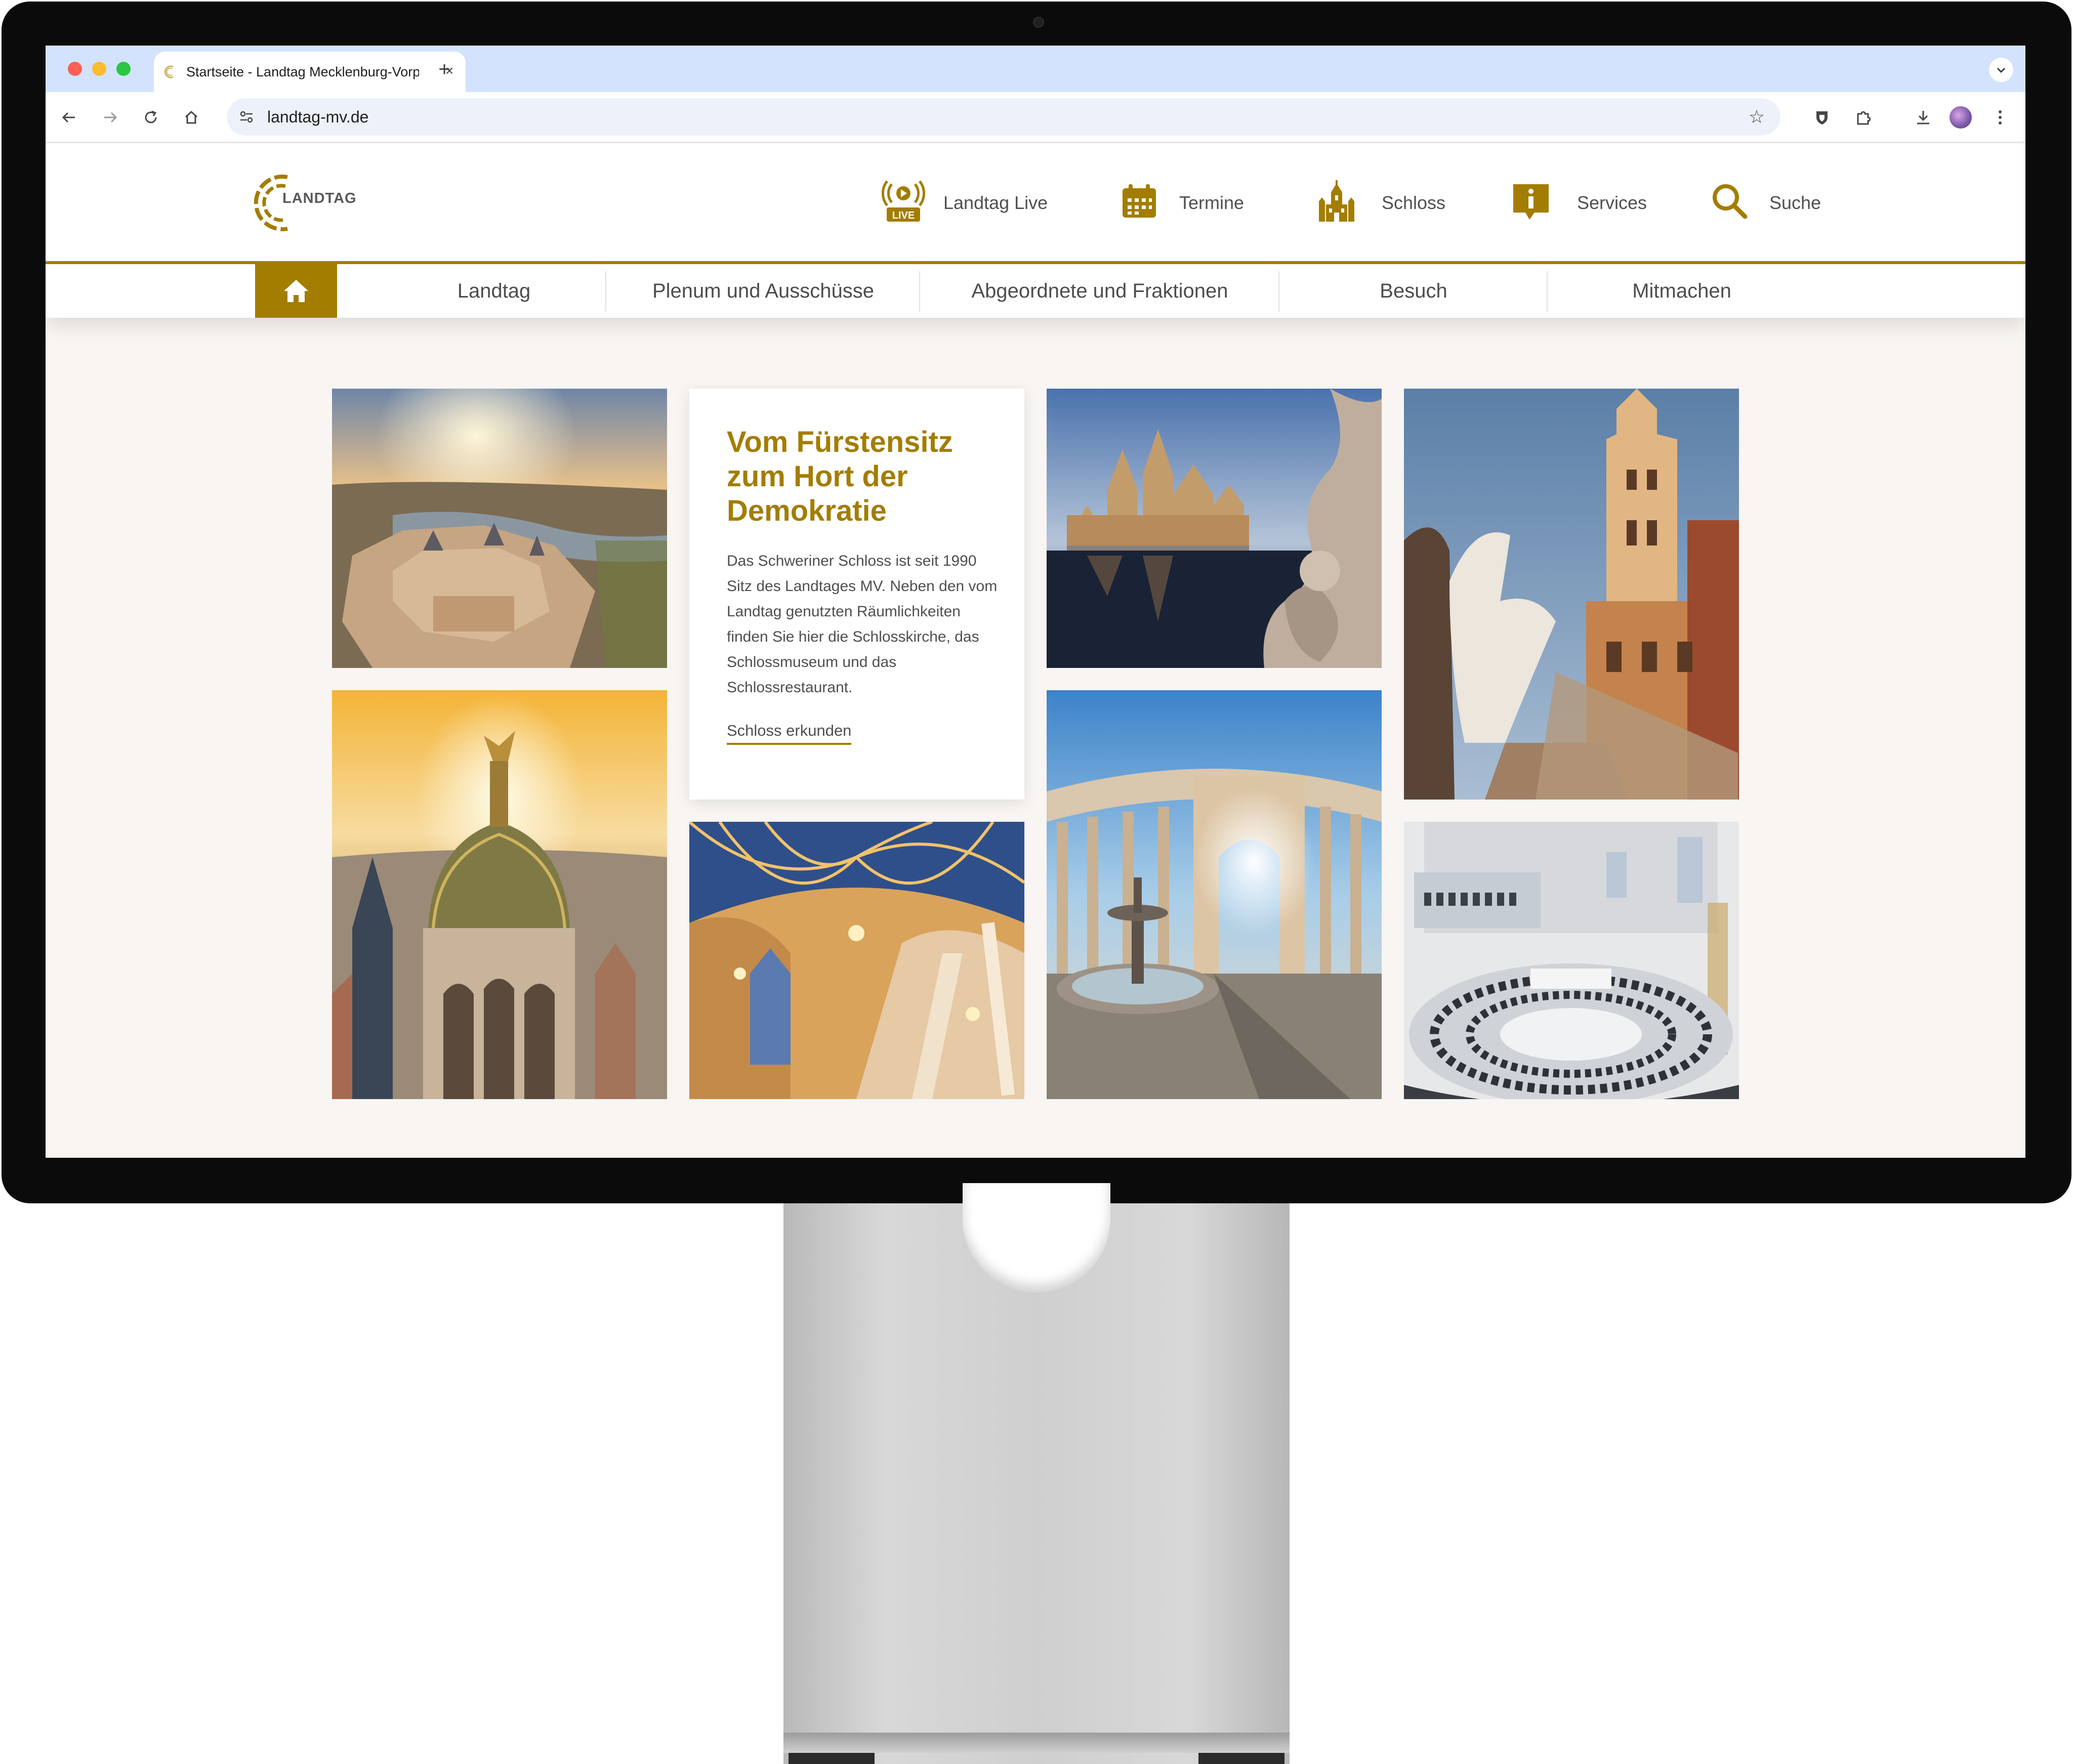  What do you see at coordinates (1036, 1473) in the screenshot?
I see `monitor-stand` at bounding box center [1036, 1473].